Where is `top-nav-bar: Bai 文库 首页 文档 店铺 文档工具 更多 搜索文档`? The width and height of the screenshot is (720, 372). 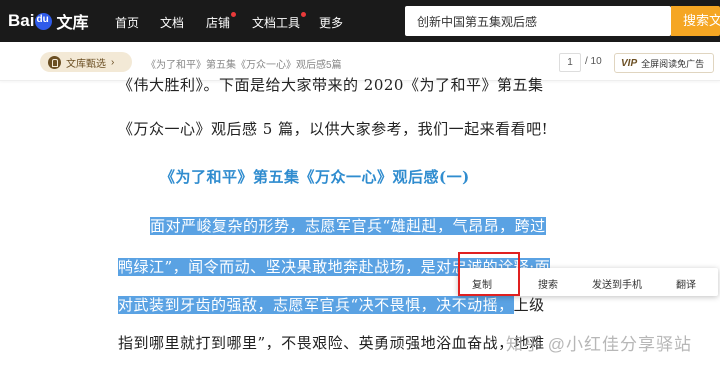
top-nav-bar: Bai 文库 首页 文档 店铺 文档工具 更多 搜索文档 is located at coordinates (360, 21).